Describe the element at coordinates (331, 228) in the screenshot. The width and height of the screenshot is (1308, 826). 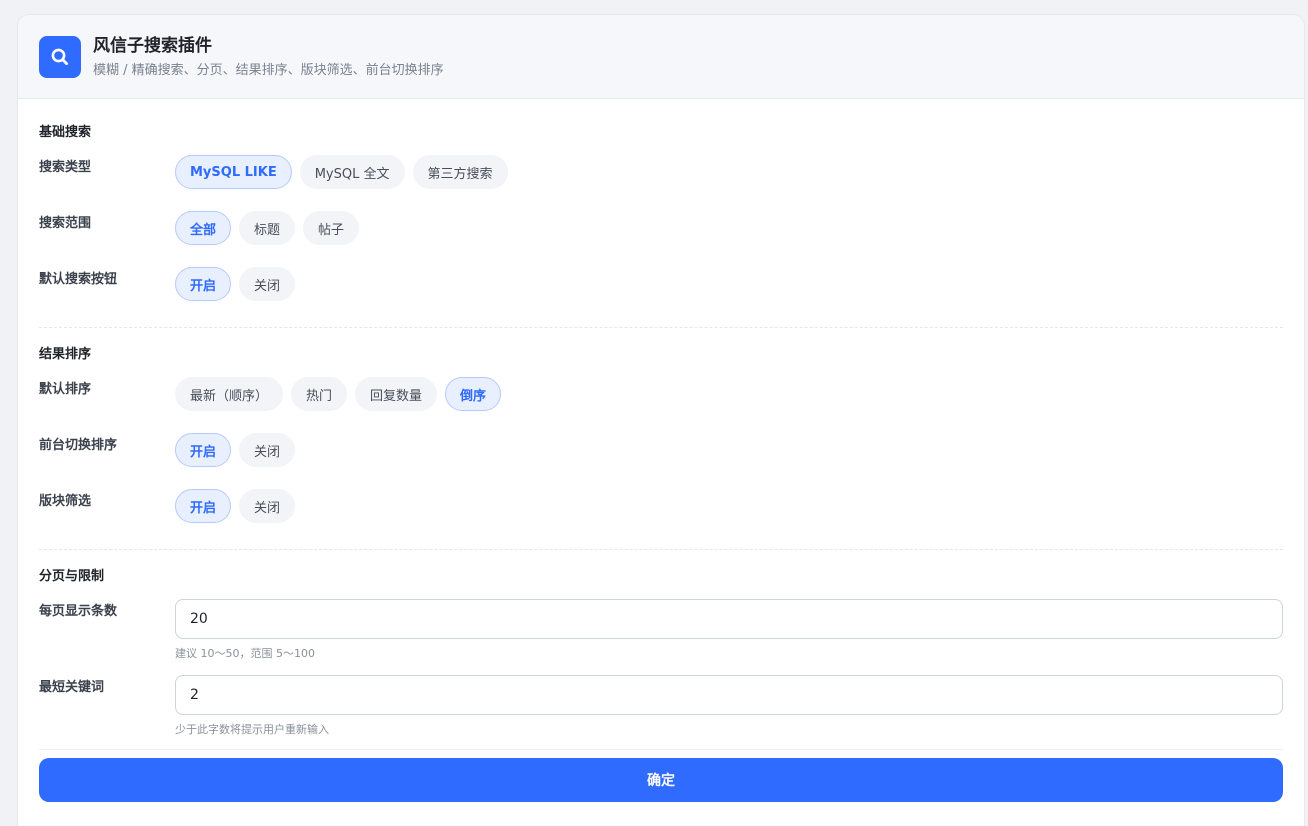
I see `option-scope-post: 帖子` at that location.